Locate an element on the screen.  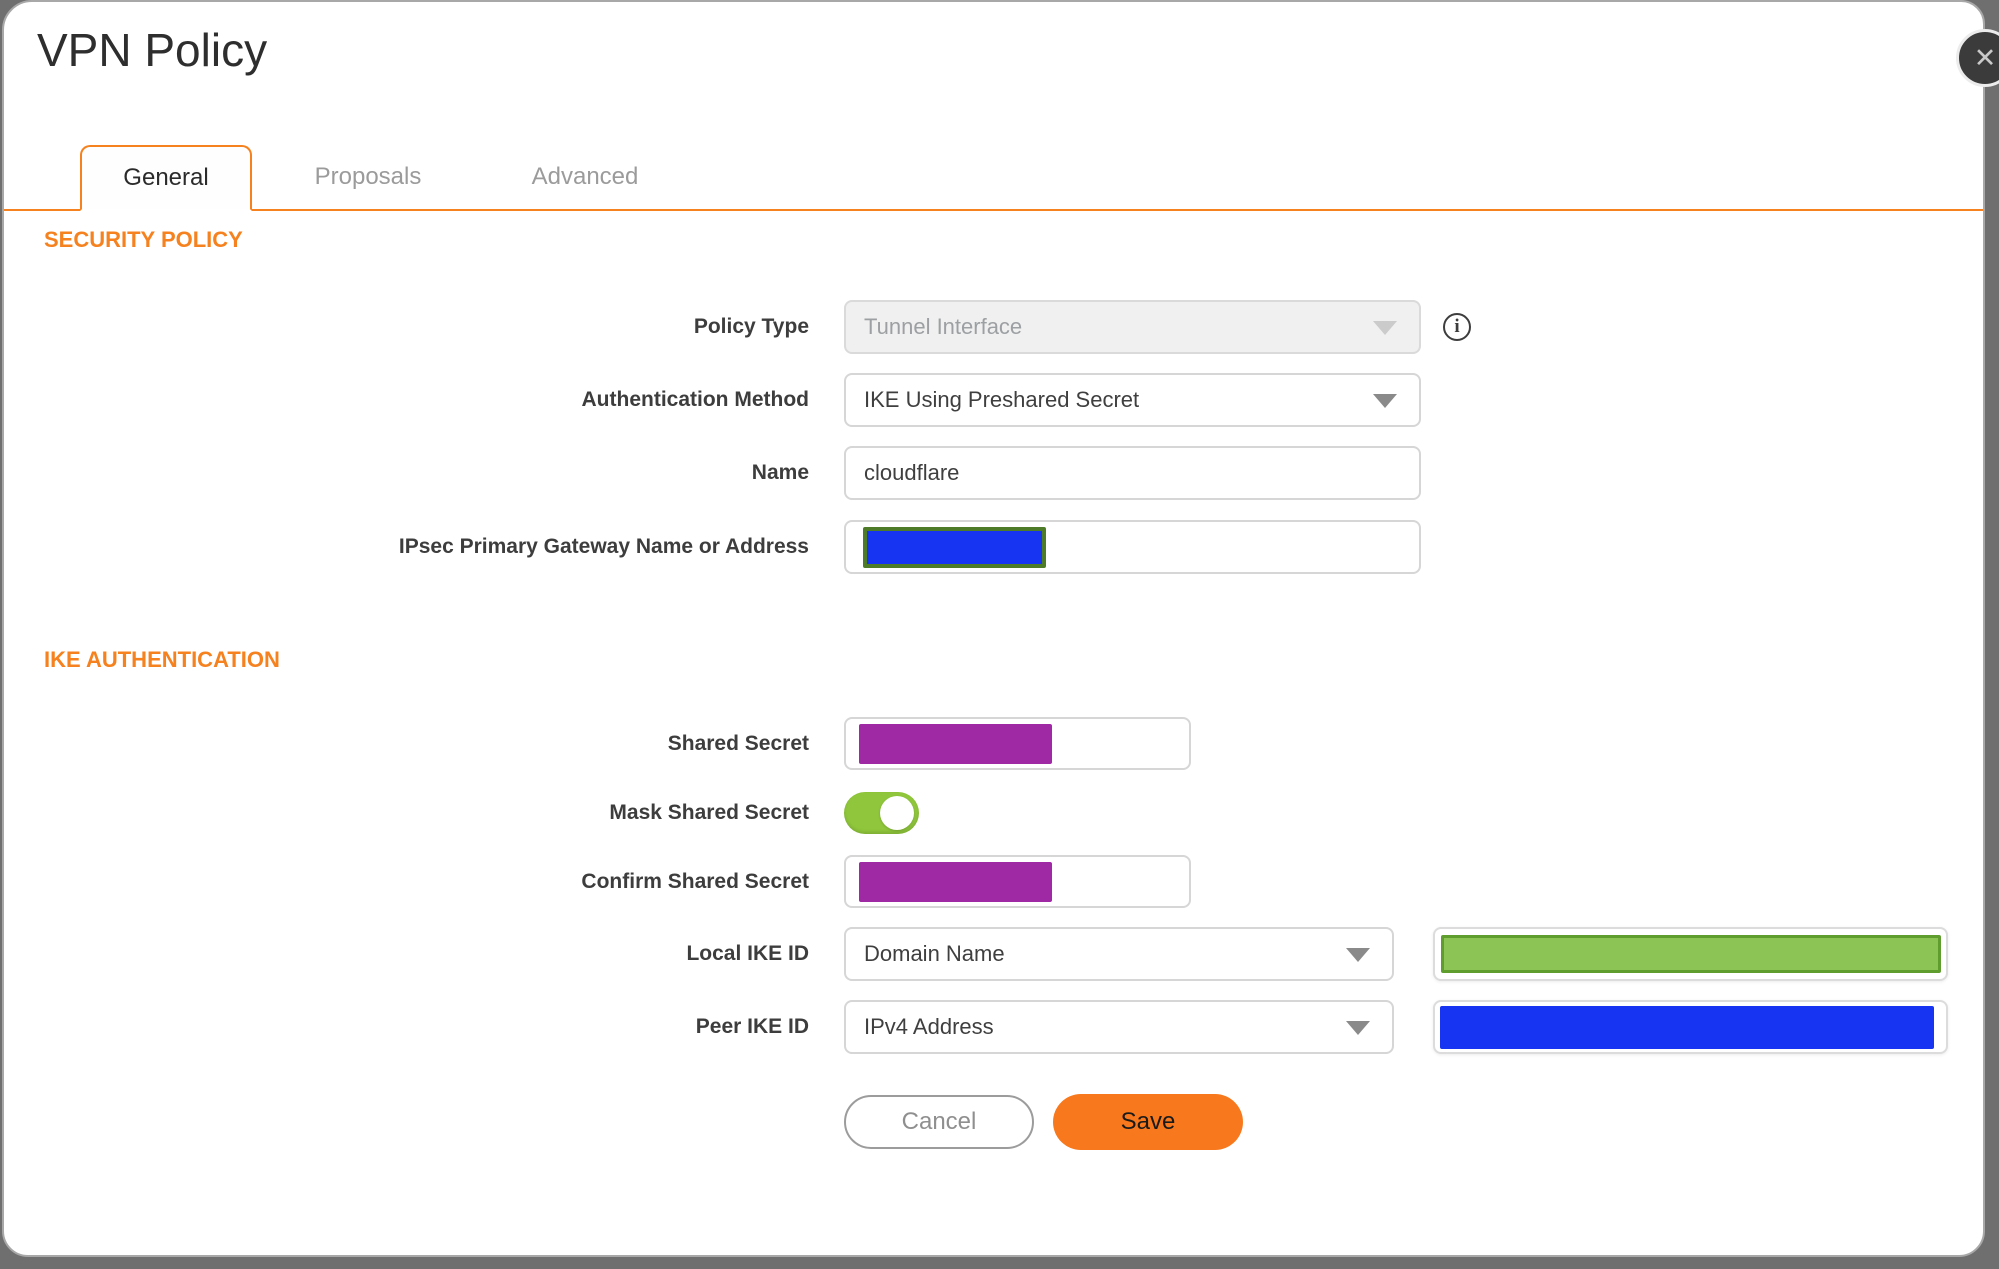
confirm-shared-secret-label: Confirm Shared Secret is located at coordinates (695, 881).